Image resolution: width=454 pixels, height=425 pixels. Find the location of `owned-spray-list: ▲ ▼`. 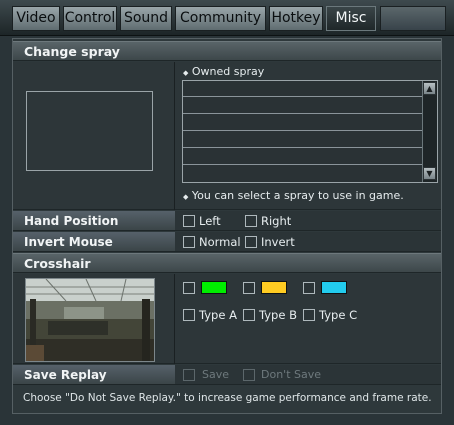

owned-spray-list: ▲ ▼ is located at coordinates (310, 131).